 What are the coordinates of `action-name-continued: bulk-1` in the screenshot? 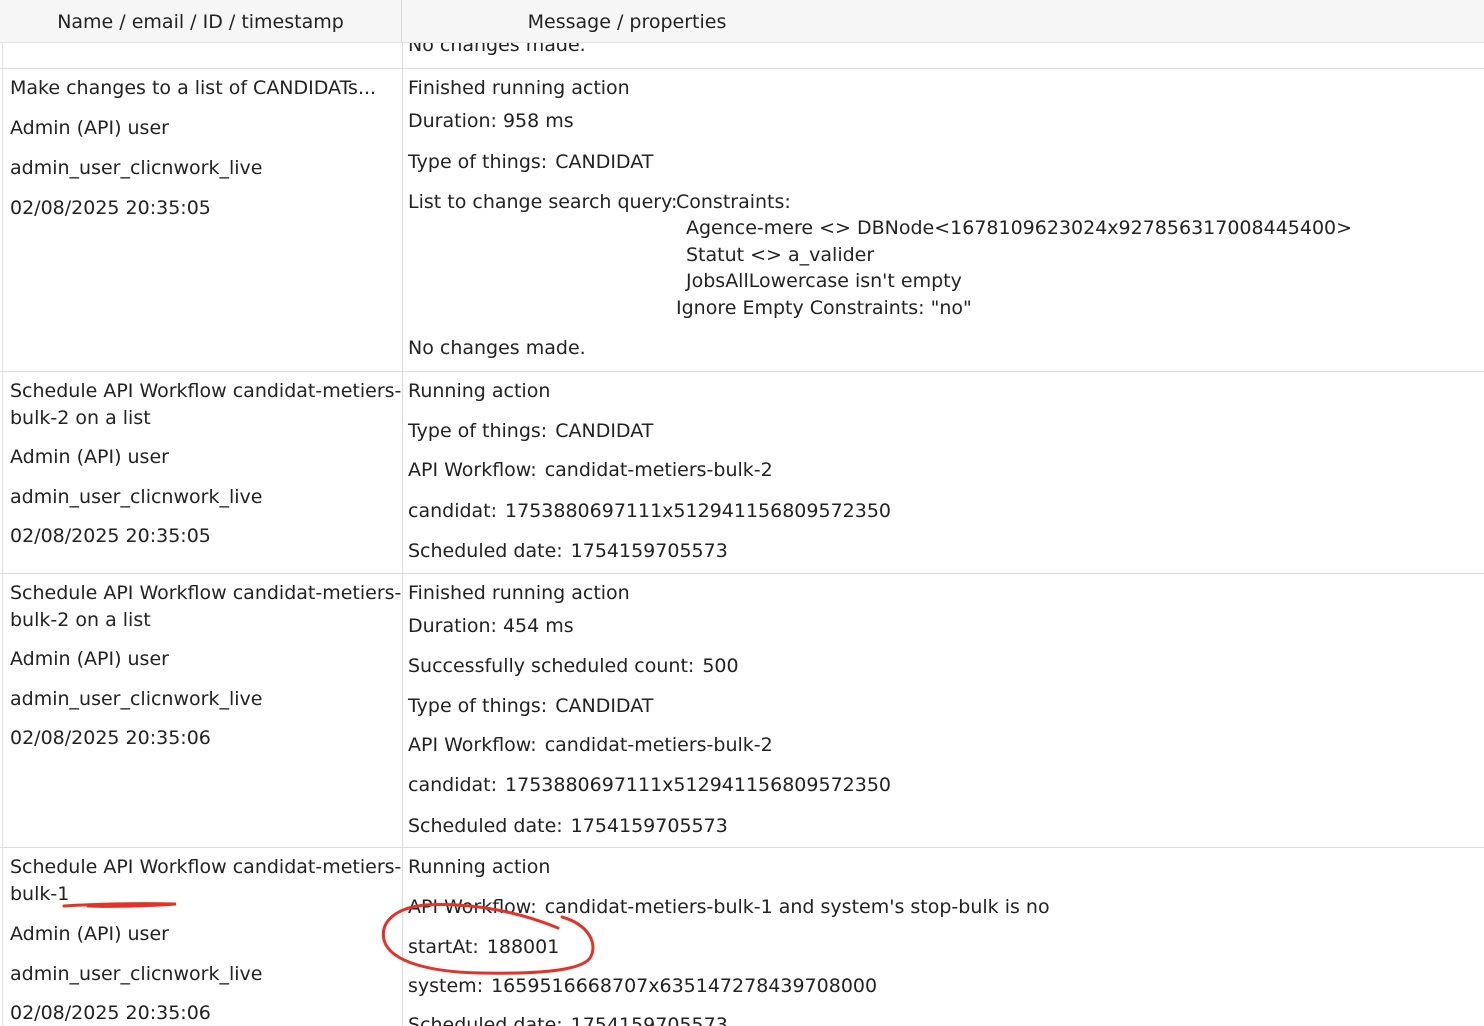 It's located at (40, 894).